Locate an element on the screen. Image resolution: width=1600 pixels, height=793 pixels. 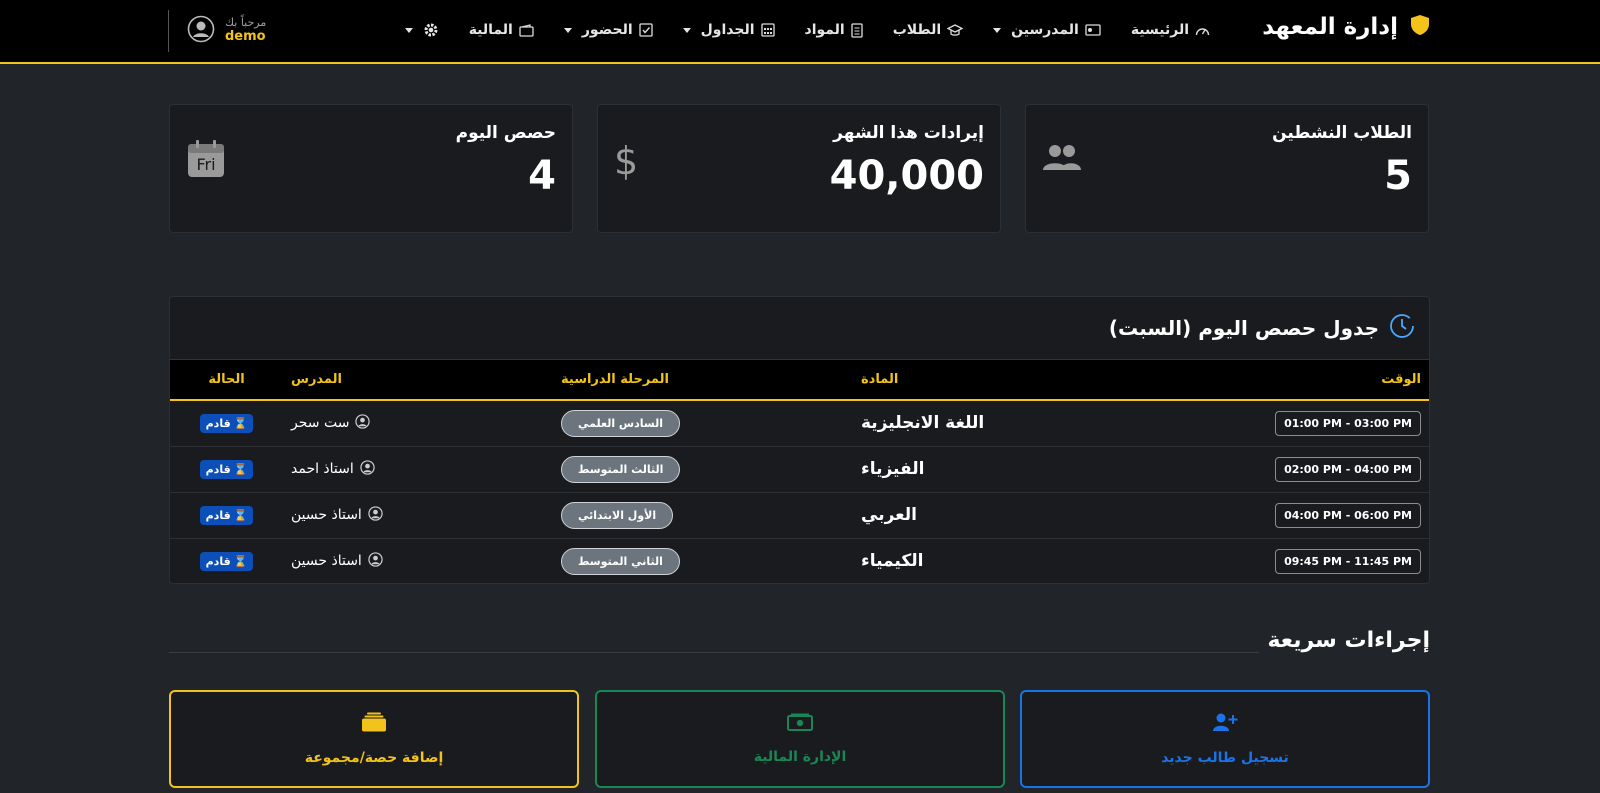
nav-item-subjects-label: المواد is located at coordinates (824, 30).